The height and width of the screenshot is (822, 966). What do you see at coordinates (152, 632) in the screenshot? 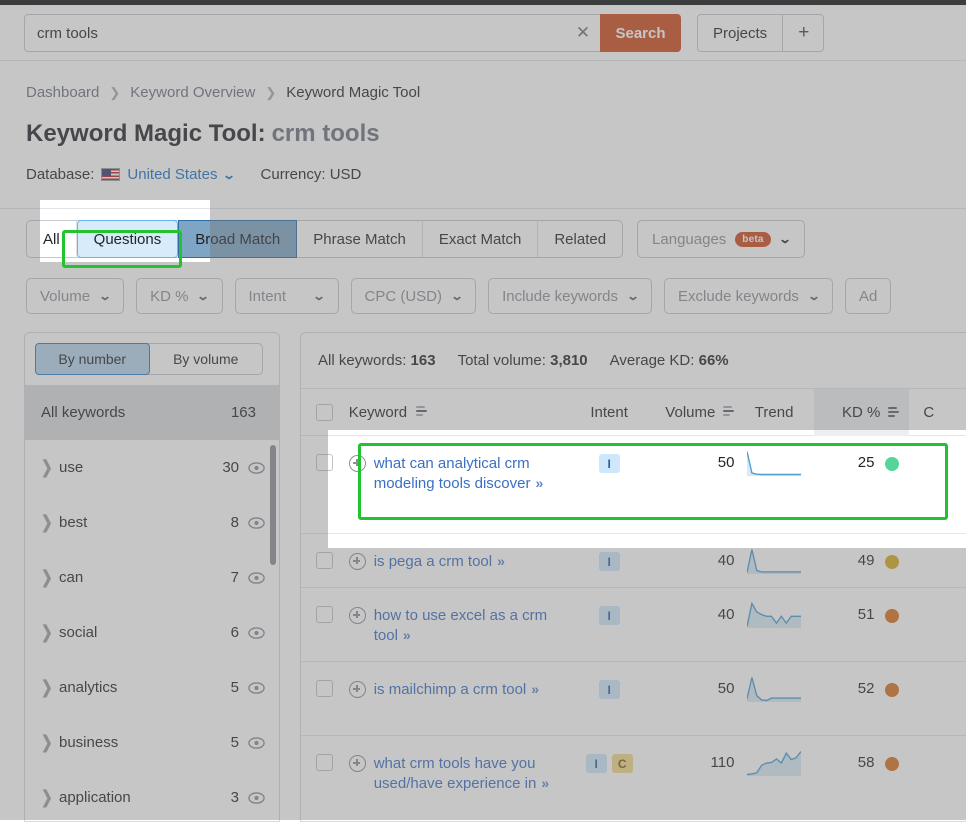
I see `sidebar-item-social: ❯social6` at bounding box center [152, 632].